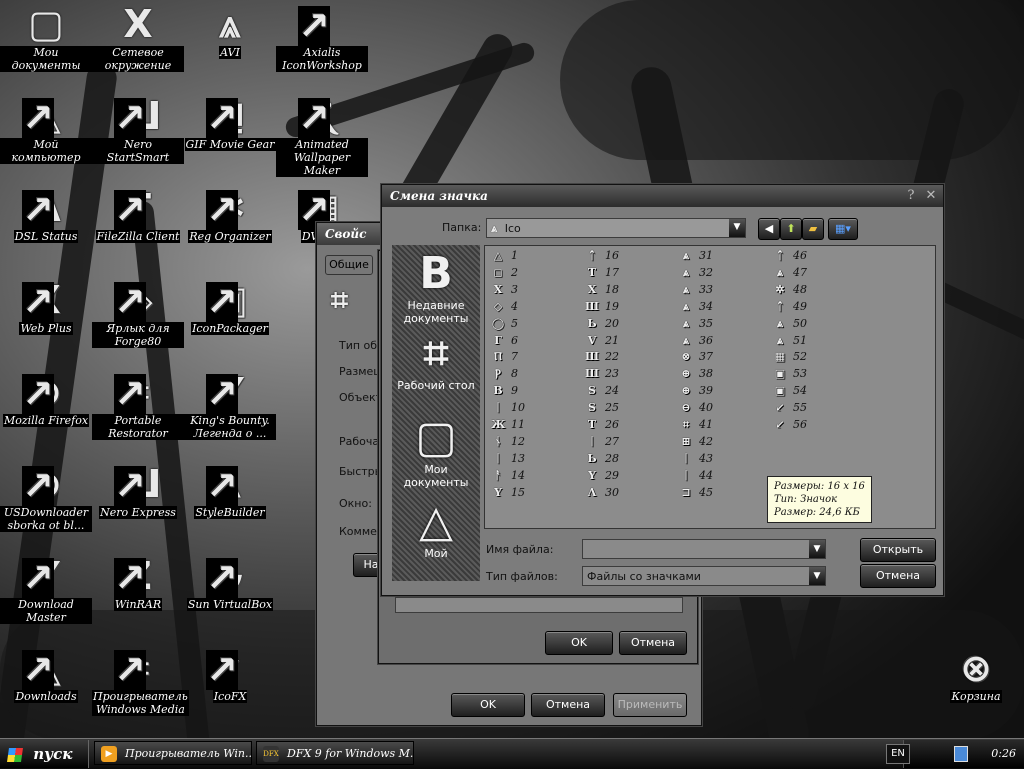  I want to click on file-item: ⩓ 51, so click(790, 342).